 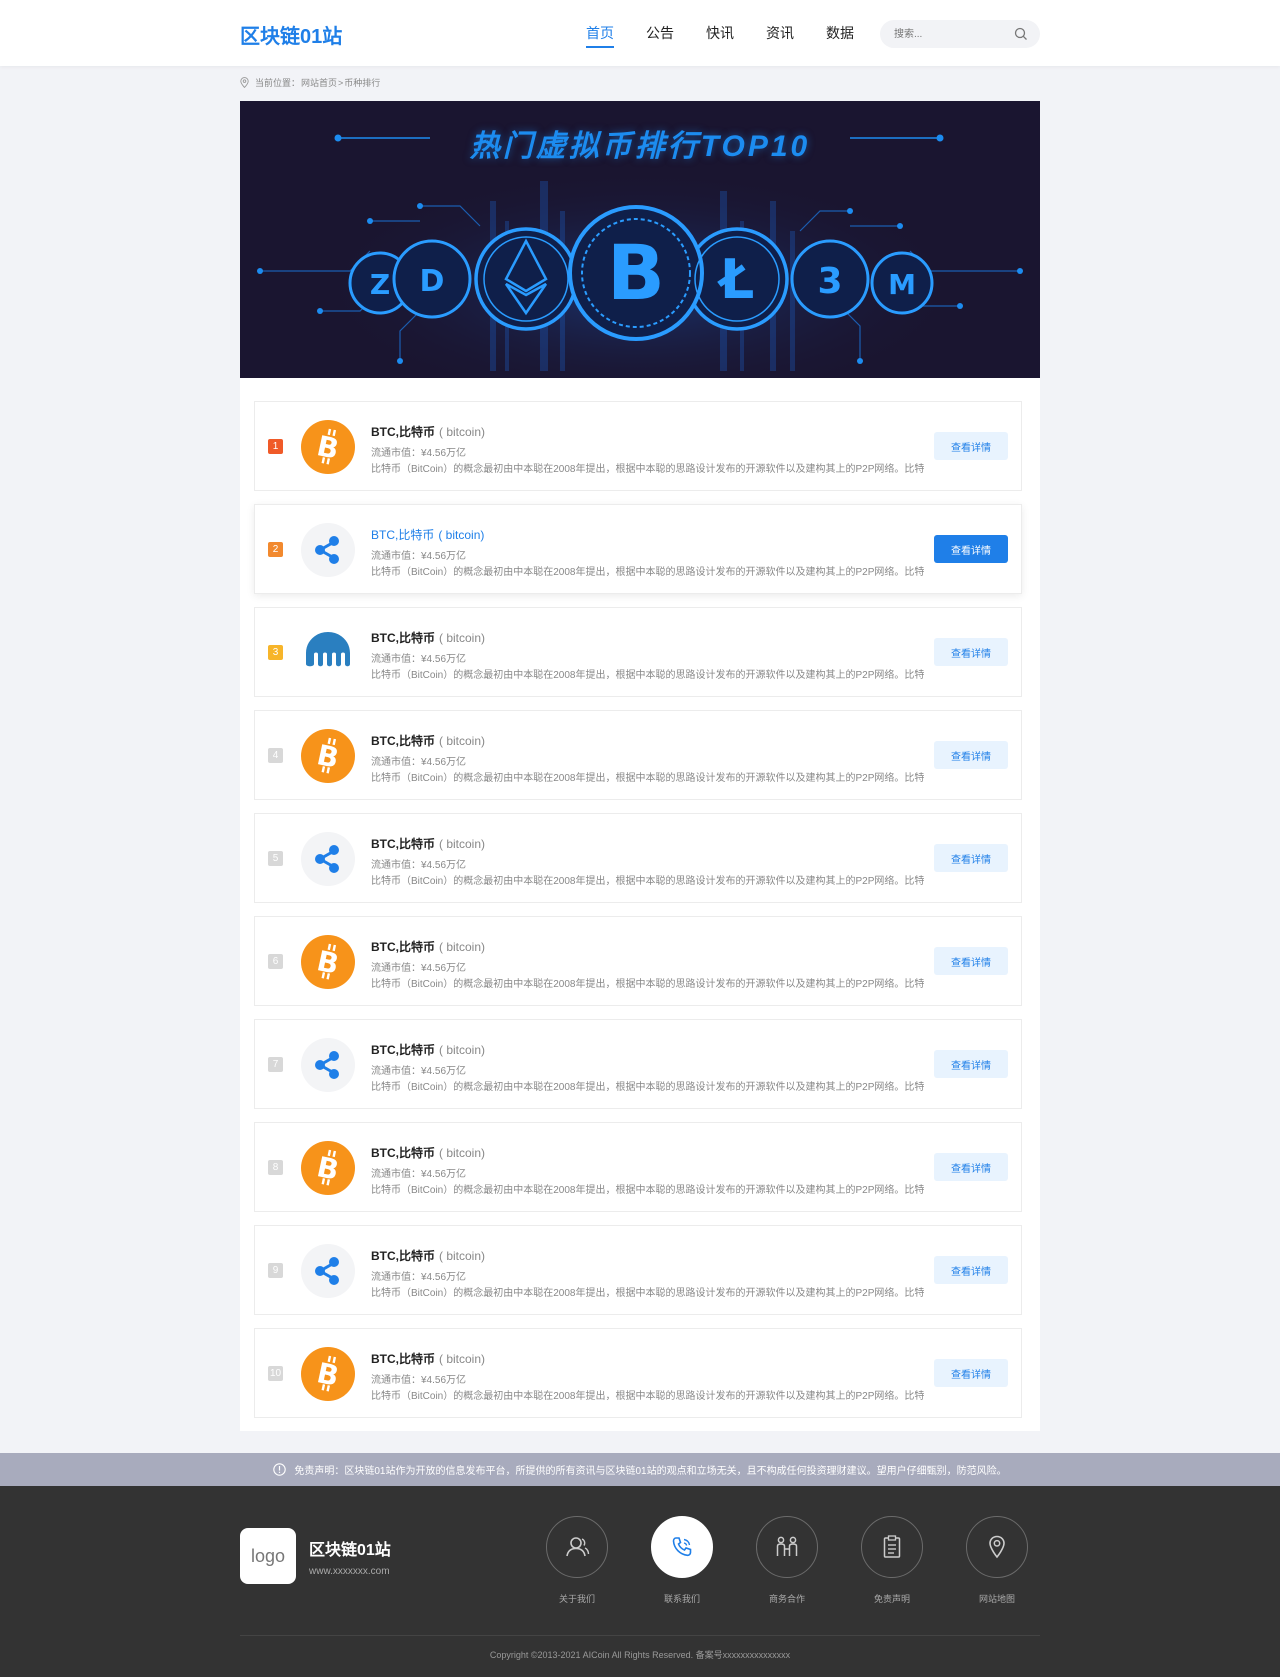 I want to click on search-icon, so click(x=1021, y=34).